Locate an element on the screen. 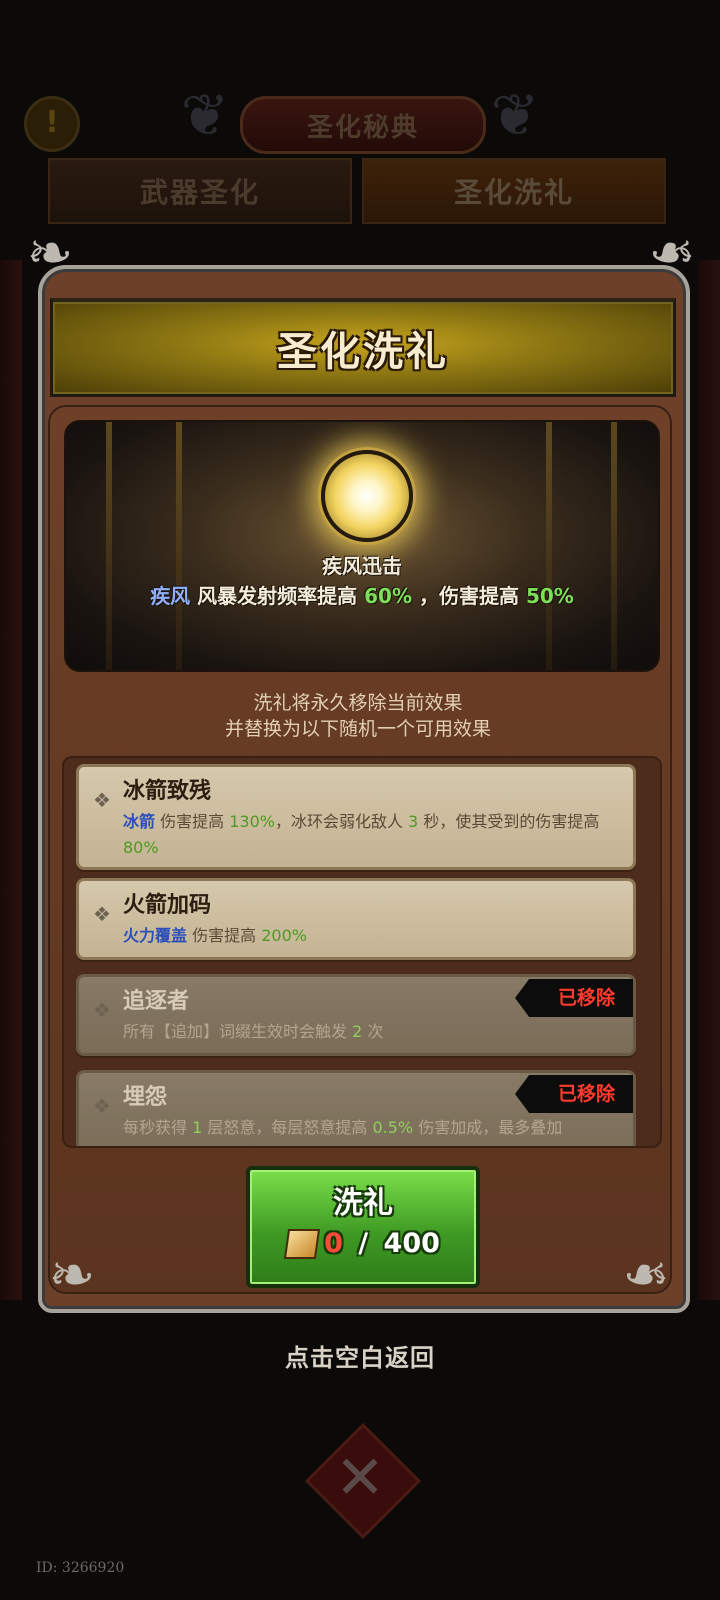  option-desc: 火力覆盖 伤害提高 200% is located at coordinates (371, 936).